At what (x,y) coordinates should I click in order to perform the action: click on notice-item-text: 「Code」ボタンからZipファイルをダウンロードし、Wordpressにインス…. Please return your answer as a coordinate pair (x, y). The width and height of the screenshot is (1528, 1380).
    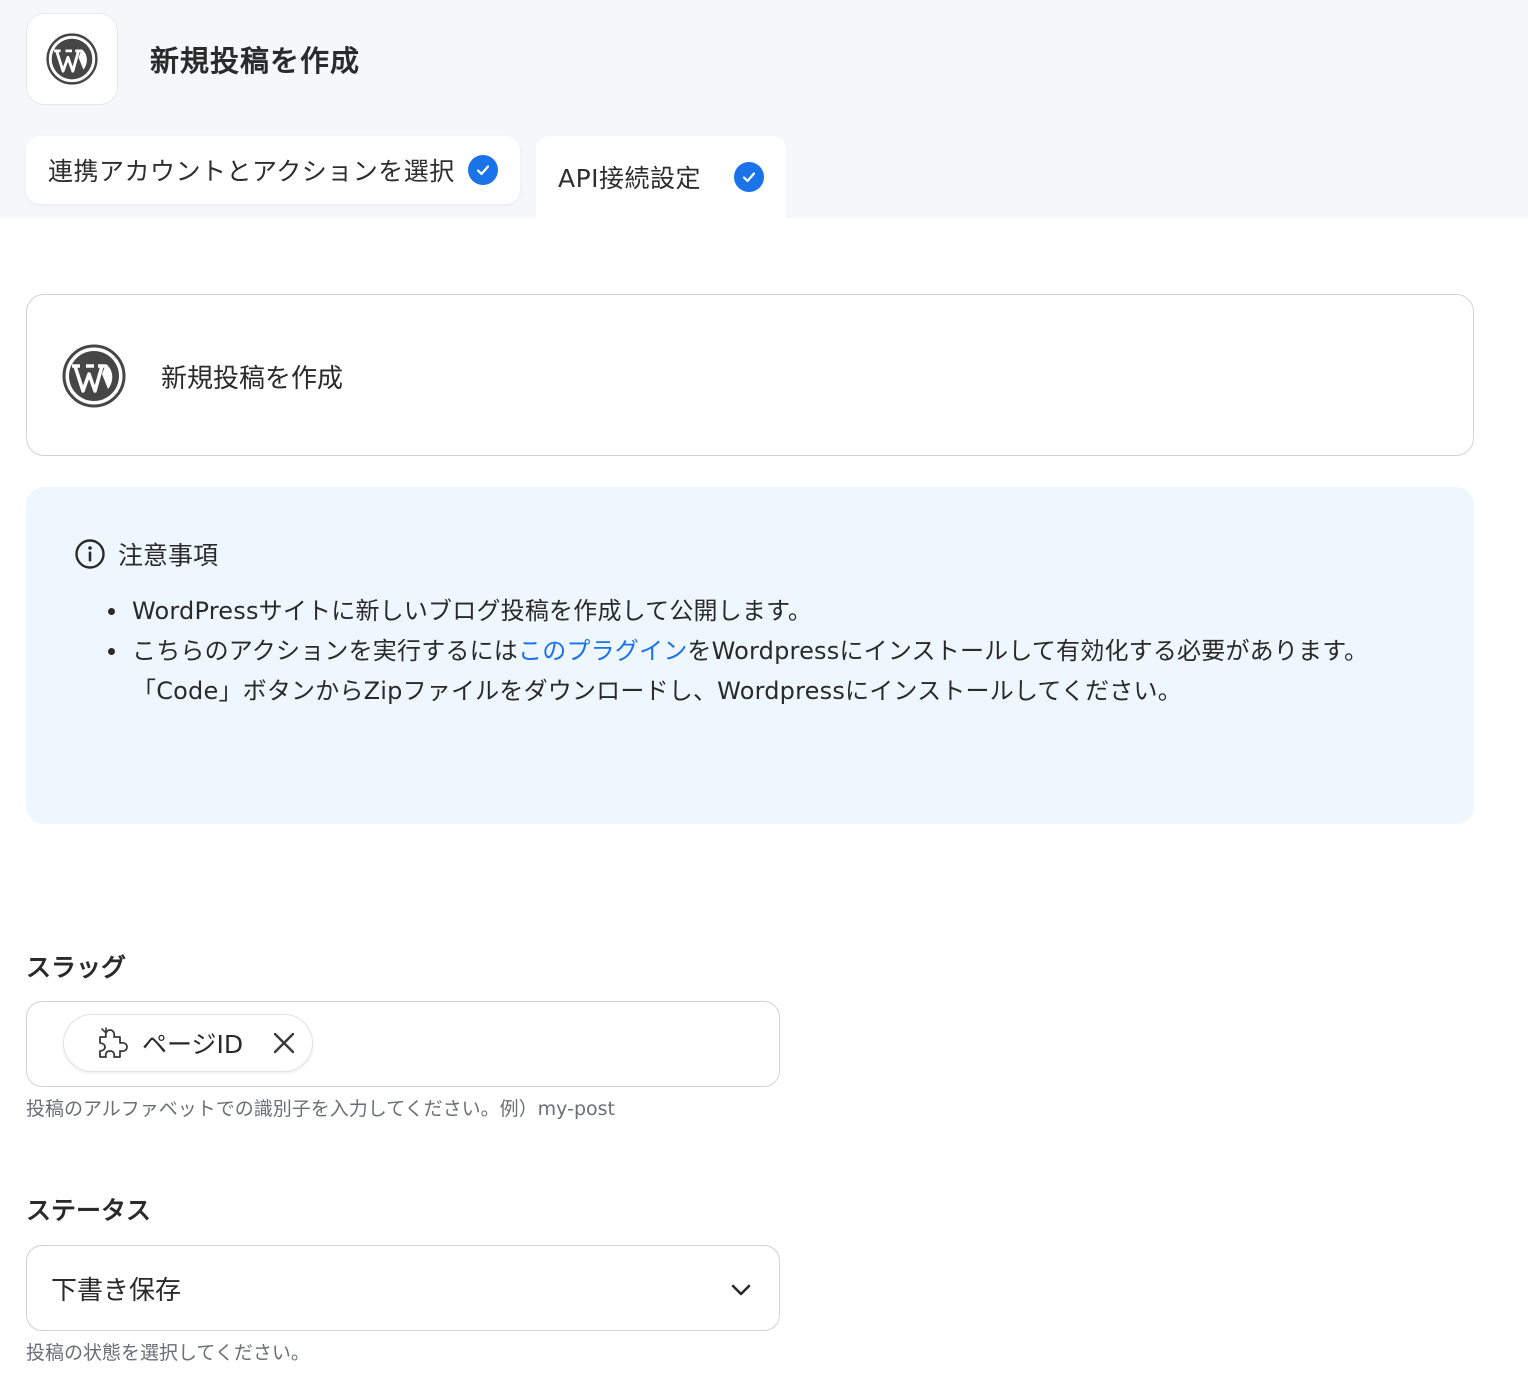
    Looking at the image, I should click on (657, 691).